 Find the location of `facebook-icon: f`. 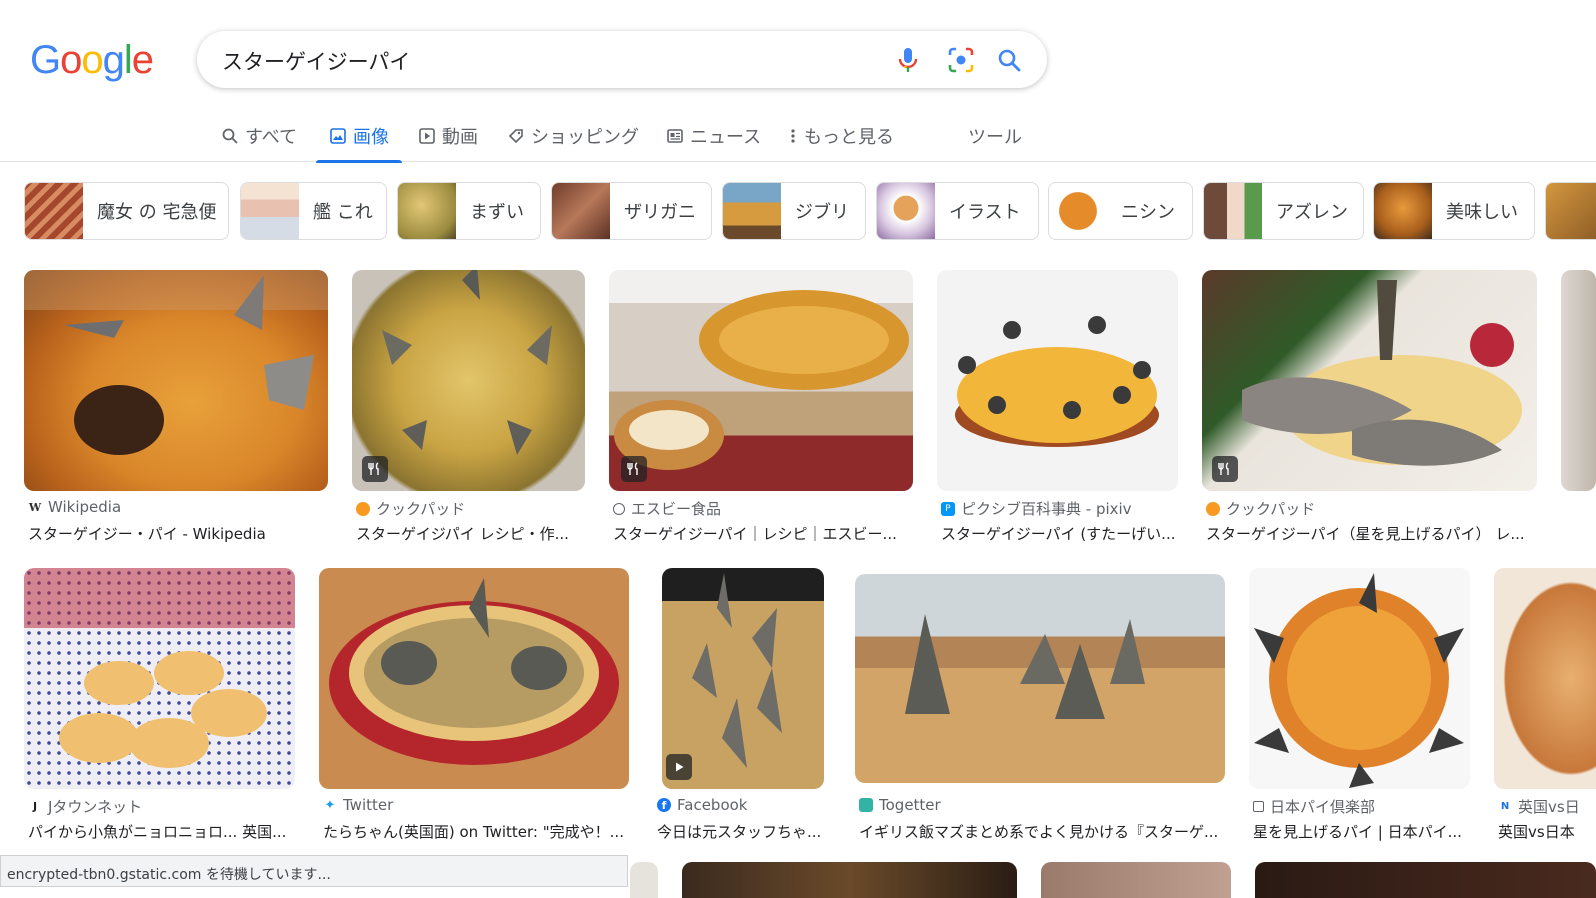

facebook-icon: f is located at coordinates (664, 805).